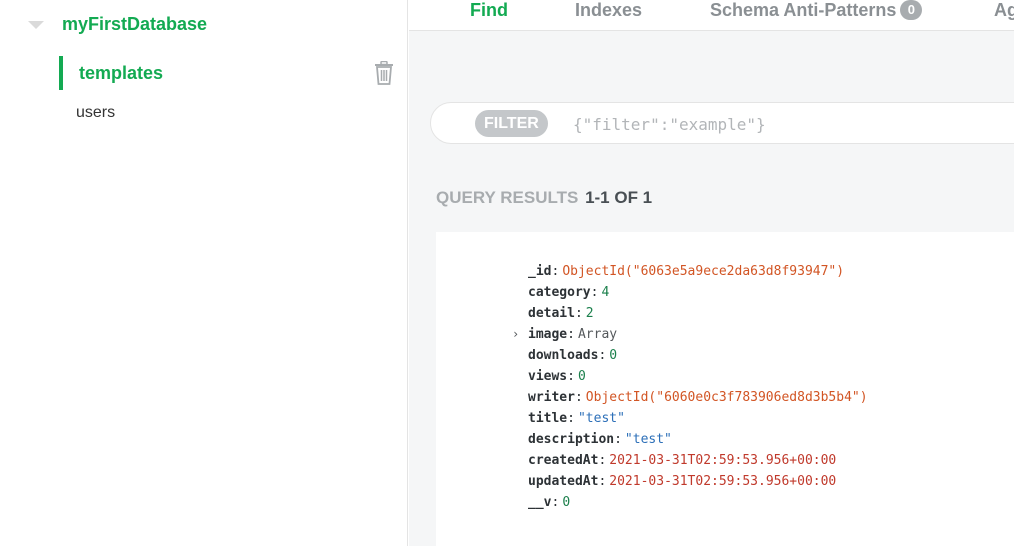  Describe the element at coordinates (589, 313) in the screenshot. I see `field-value: 2` at that location.